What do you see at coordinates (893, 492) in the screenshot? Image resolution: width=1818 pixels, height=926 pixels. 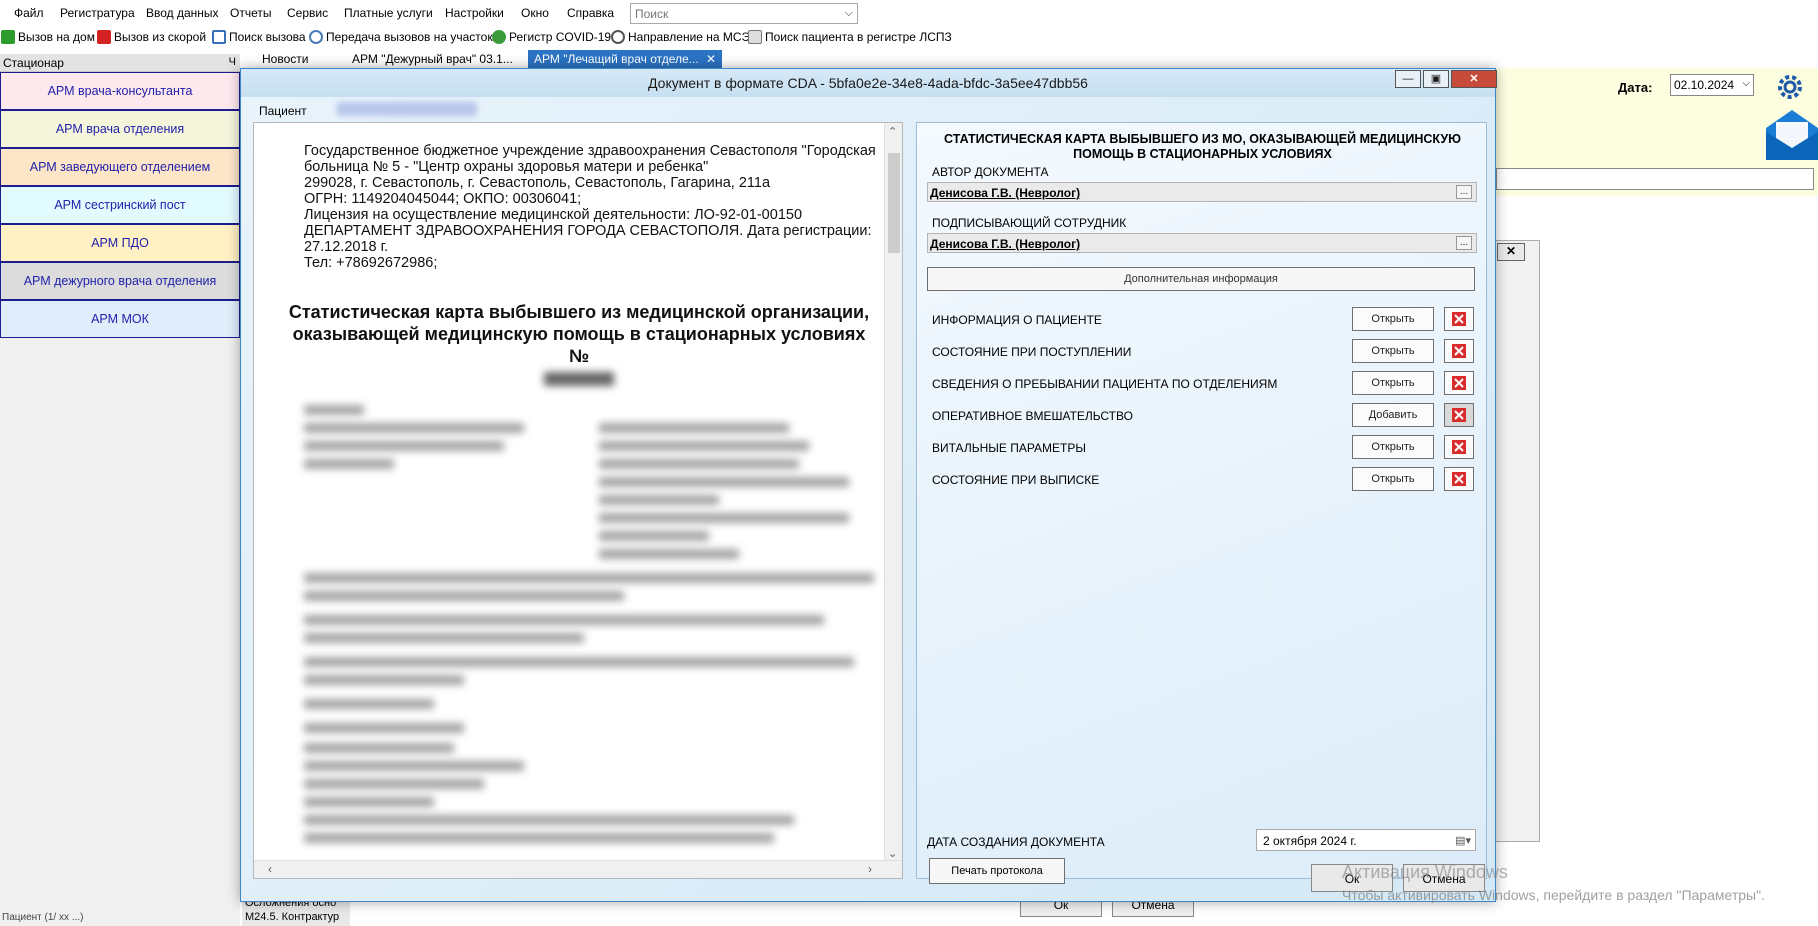 I see `vertical-scrollbar: ⌃ ⌄` at bounding box center [893, 492].